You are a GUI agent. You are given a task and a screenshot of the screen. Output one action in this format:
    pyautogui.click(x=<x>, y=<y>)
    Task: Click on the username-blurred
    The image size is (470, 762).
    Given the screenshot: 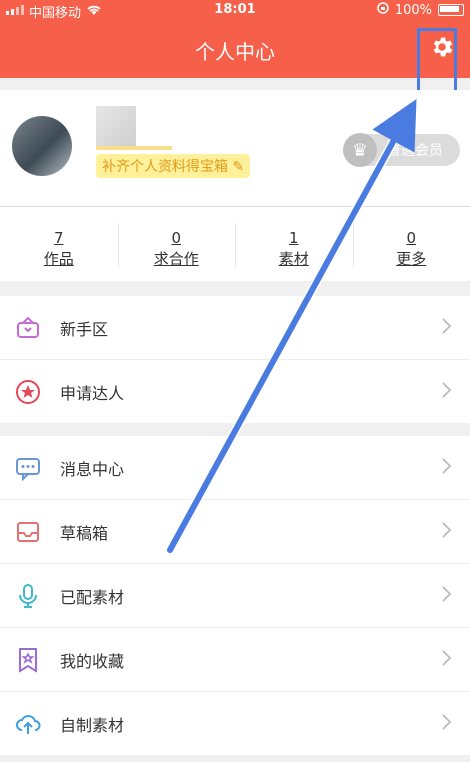 What is the action you would take?
    pyautogui.click(x=116, y=126)
    